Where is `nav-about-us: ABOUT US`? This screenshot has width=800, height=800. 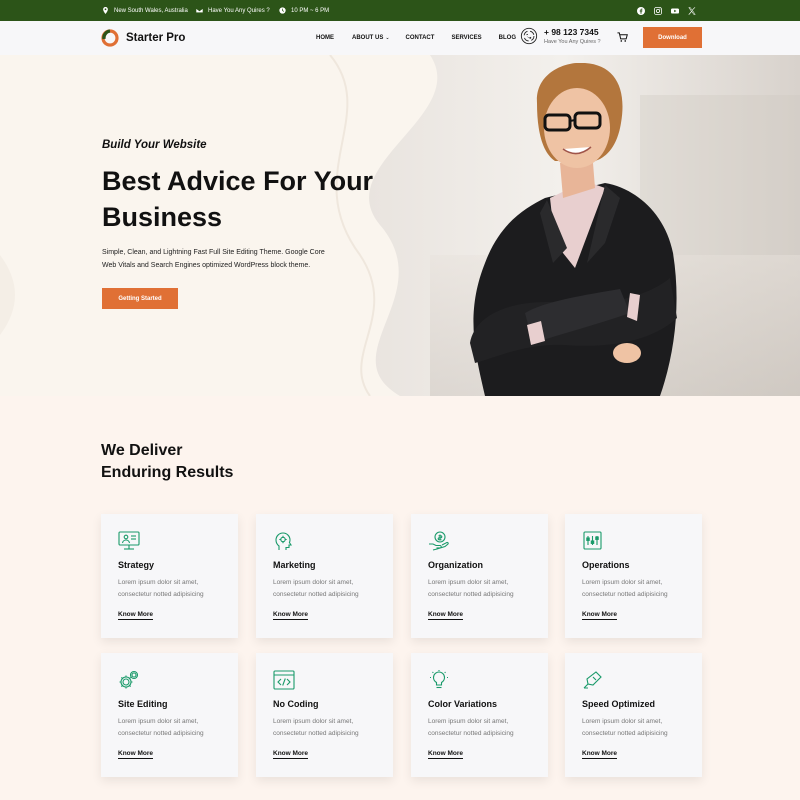 nav-about-us: ABOUT US is located at coordinates (367, 38).